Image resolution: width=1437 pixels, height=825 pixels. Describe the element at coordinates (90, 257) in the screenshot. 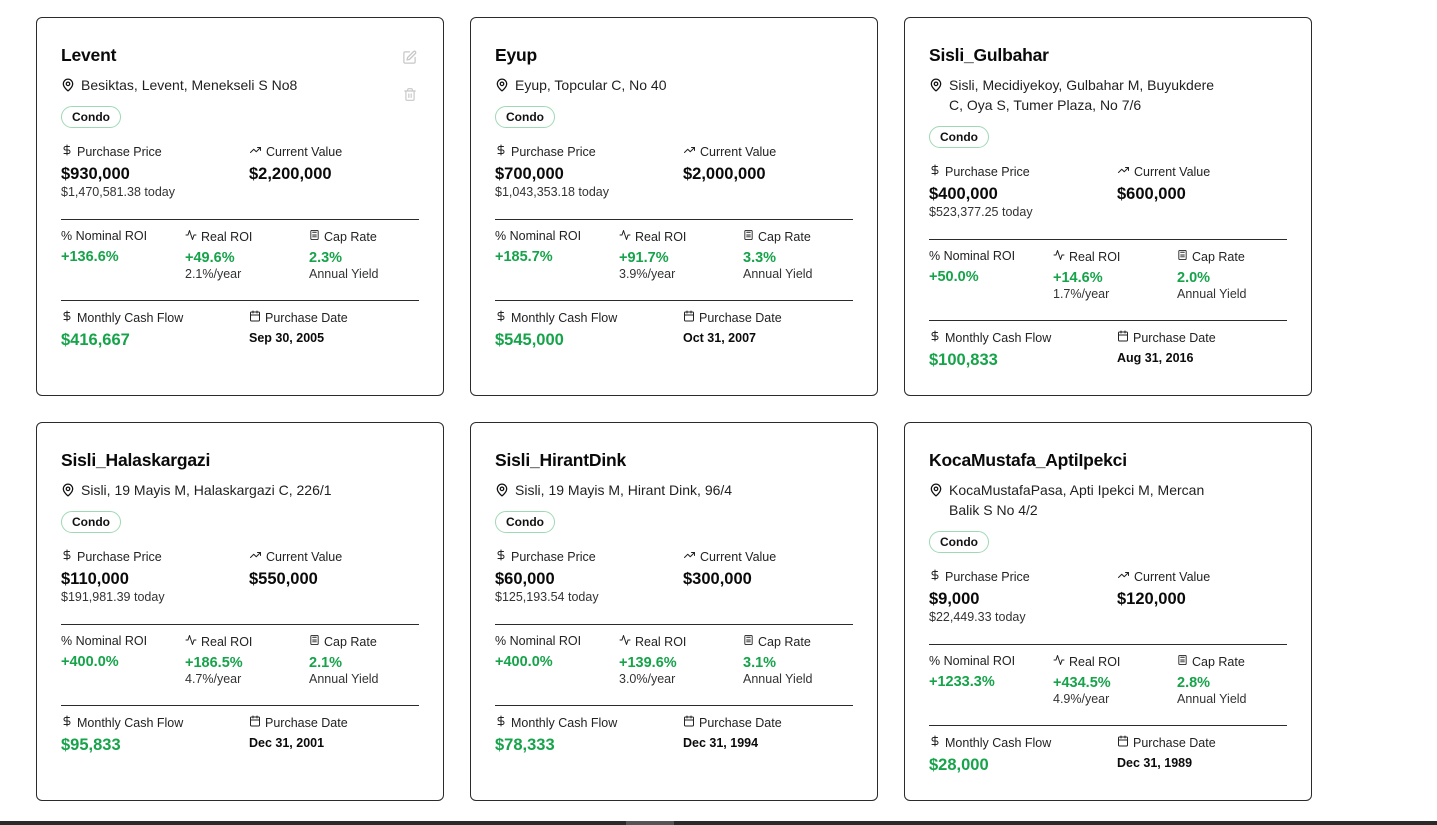

I see `nominal-roi-value: +136.6%` at that location.